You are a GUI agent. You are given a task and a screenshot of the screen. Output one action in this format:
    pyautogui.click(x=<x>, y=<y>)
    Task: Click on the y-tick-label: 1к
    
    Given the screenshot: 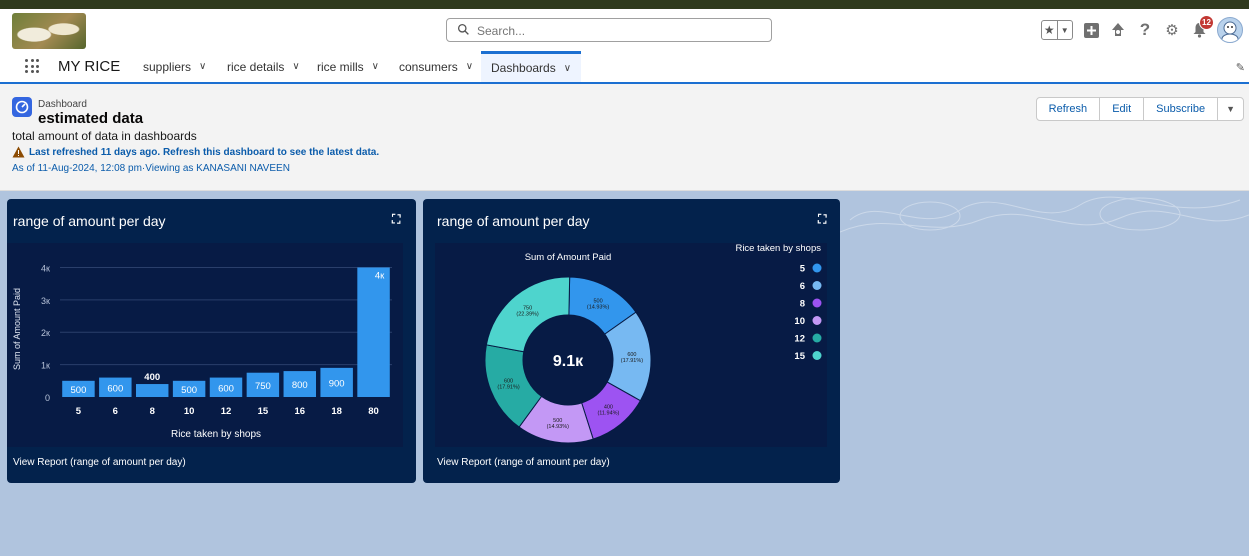 What is the action you would take?
    pyautogui.click(x=45, y=366)
    